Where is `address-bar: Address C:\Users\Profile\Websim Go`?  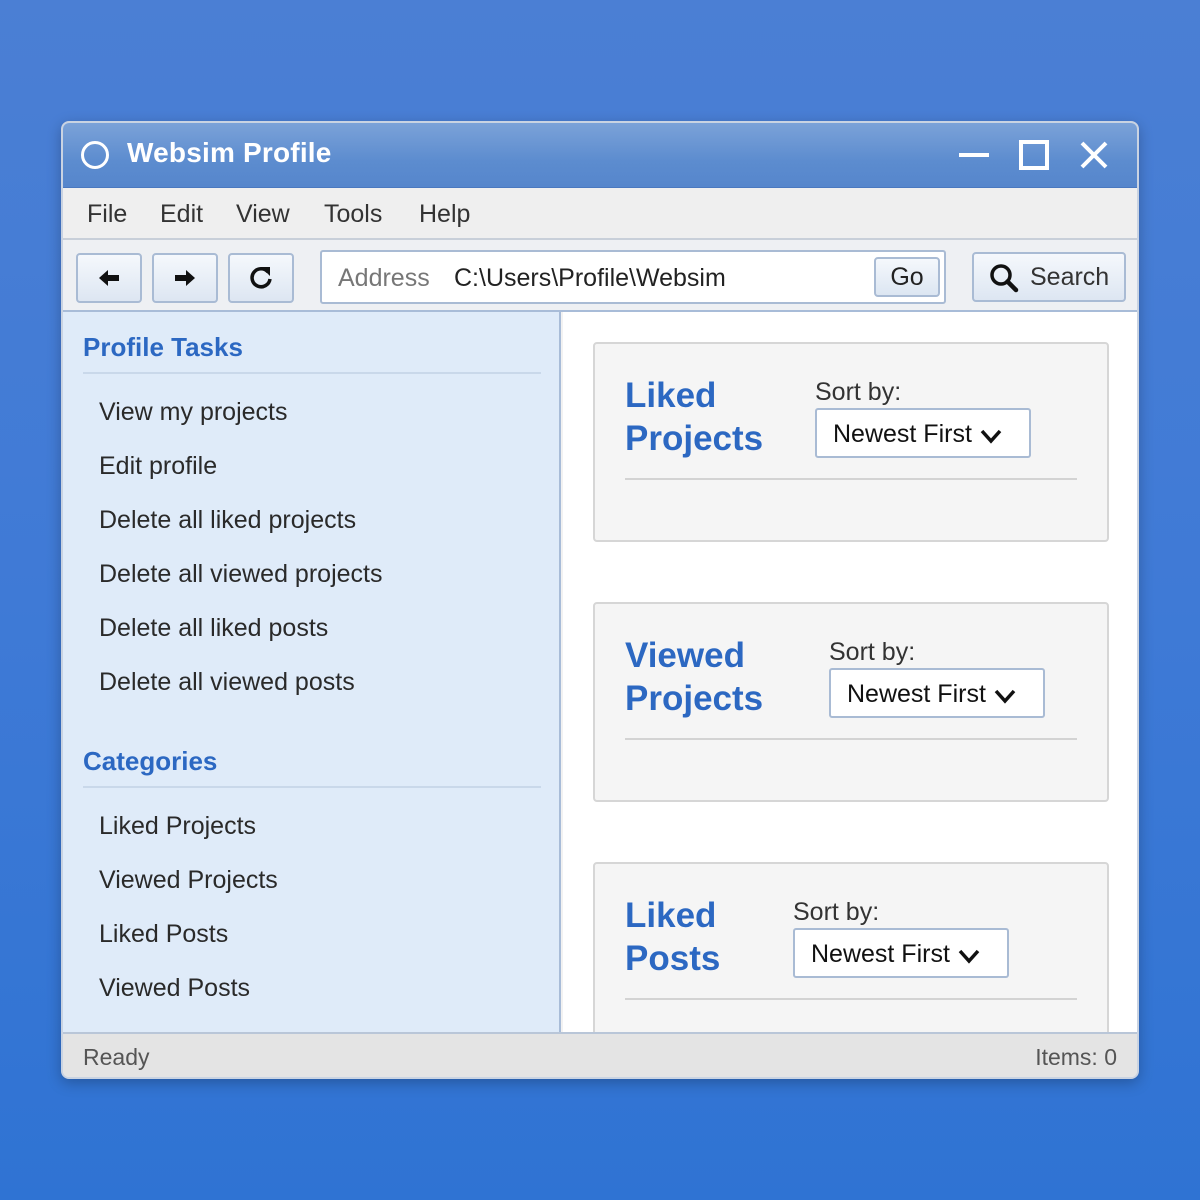
address-bar: Address C:\Users\Profile\Websim Go is located at coordinates (633, 277).